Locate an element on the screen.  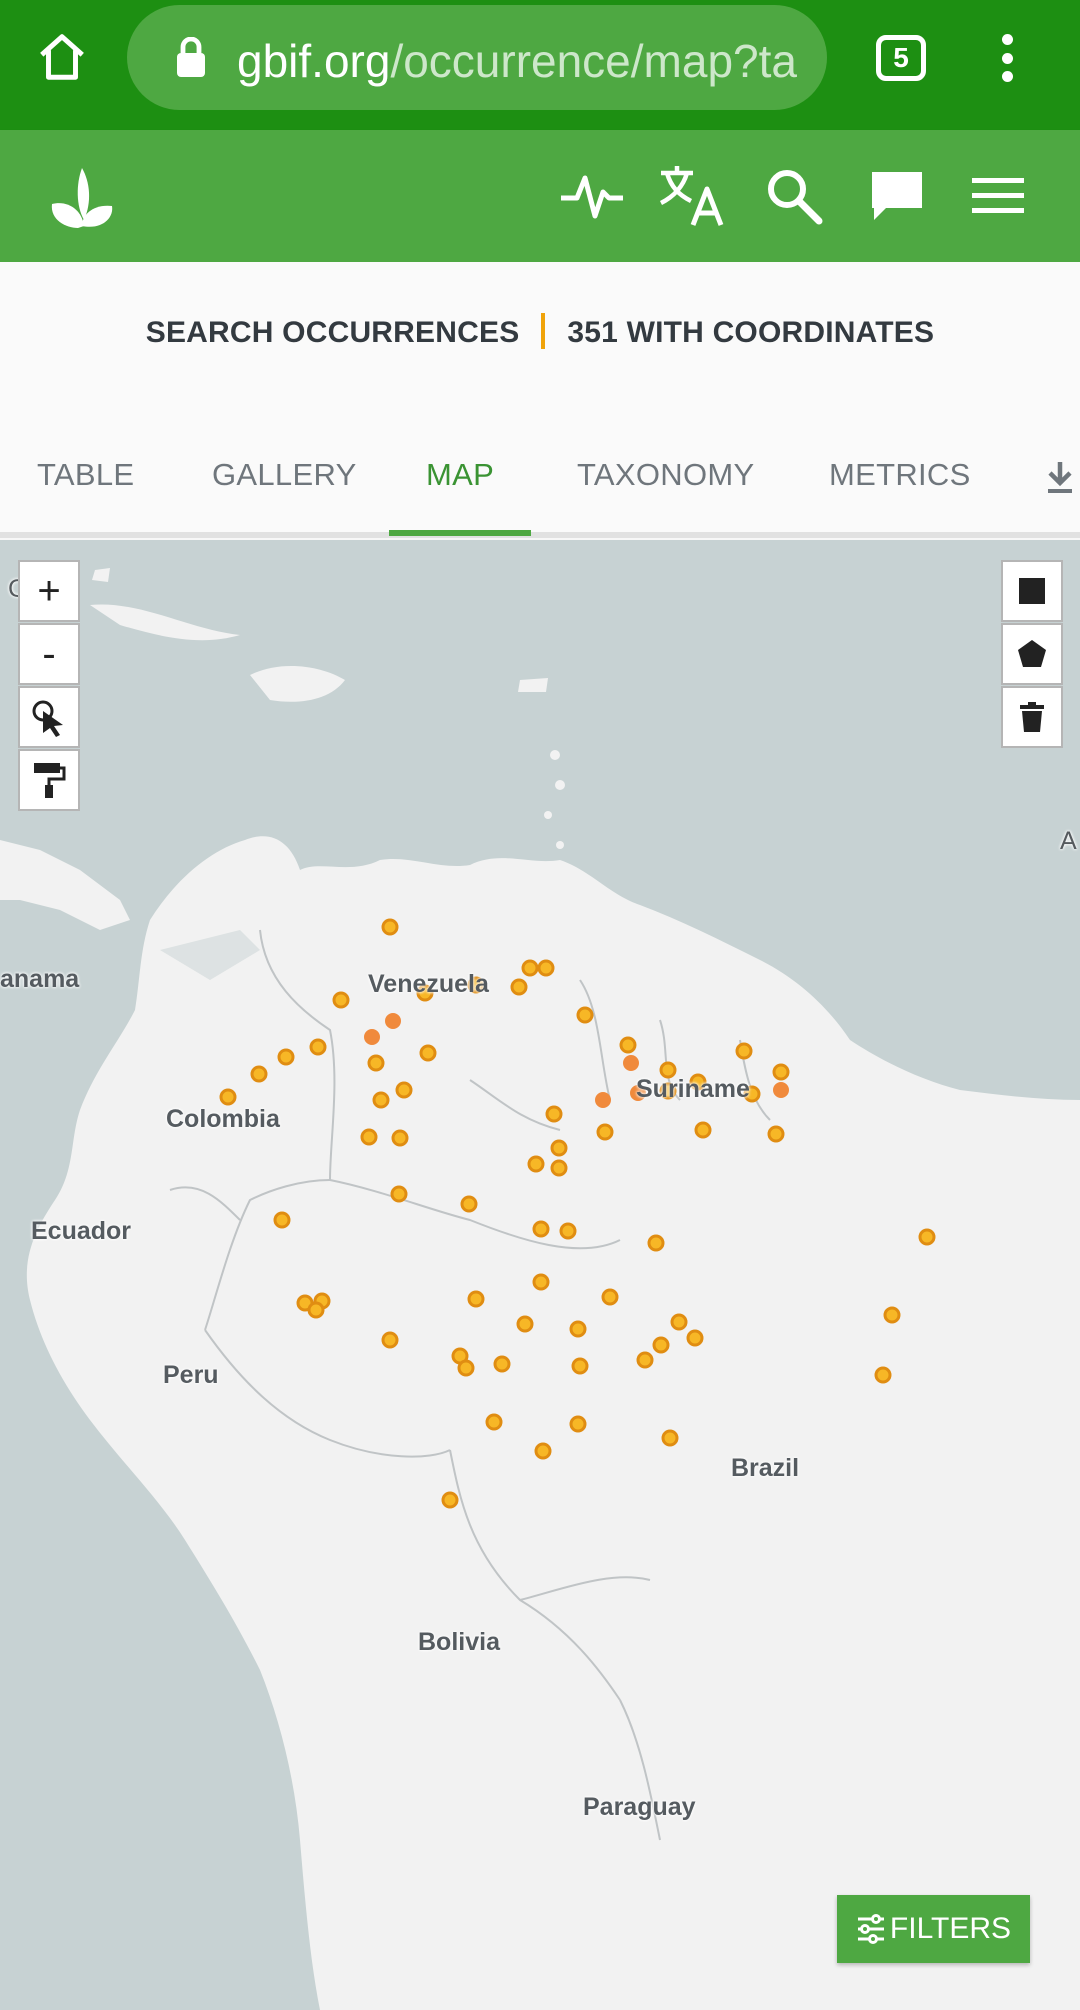
url-bar: gbif.org/occurrence/map?ta is located at coordinates (477, 57).